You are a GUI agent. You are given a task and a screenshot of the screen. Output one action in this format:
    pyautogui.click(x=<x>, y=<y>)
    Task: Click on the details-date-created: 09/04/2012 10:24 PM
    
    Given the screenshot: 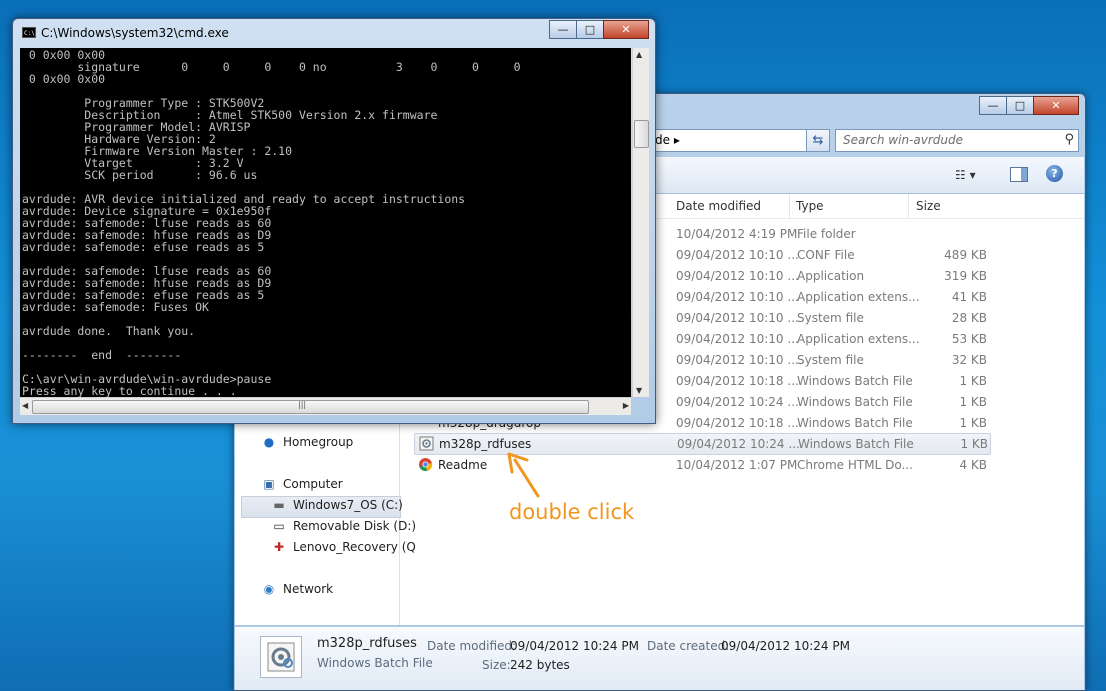 What is the action you would take?
    pyautogui.click(x=785, y=646)
    